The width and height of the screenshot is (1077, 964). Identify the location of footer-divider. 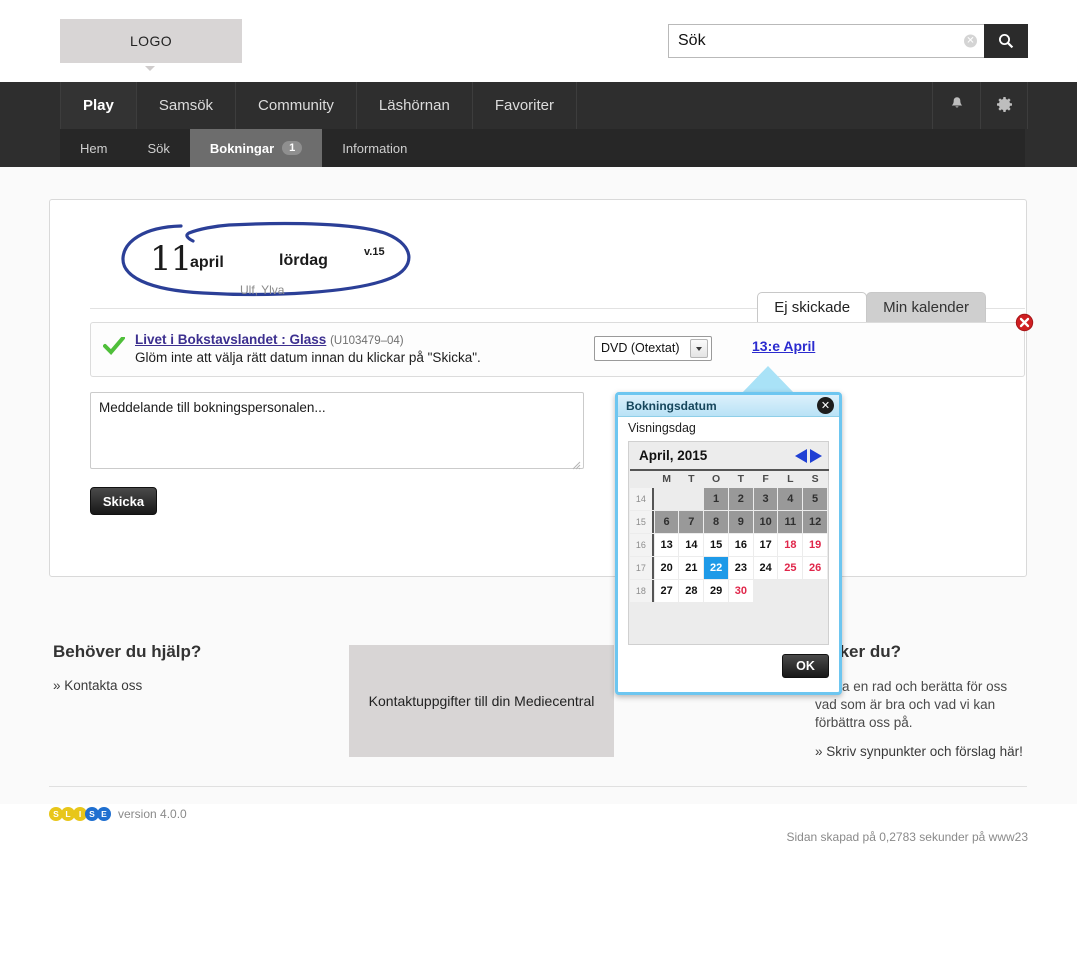
(538, 786).